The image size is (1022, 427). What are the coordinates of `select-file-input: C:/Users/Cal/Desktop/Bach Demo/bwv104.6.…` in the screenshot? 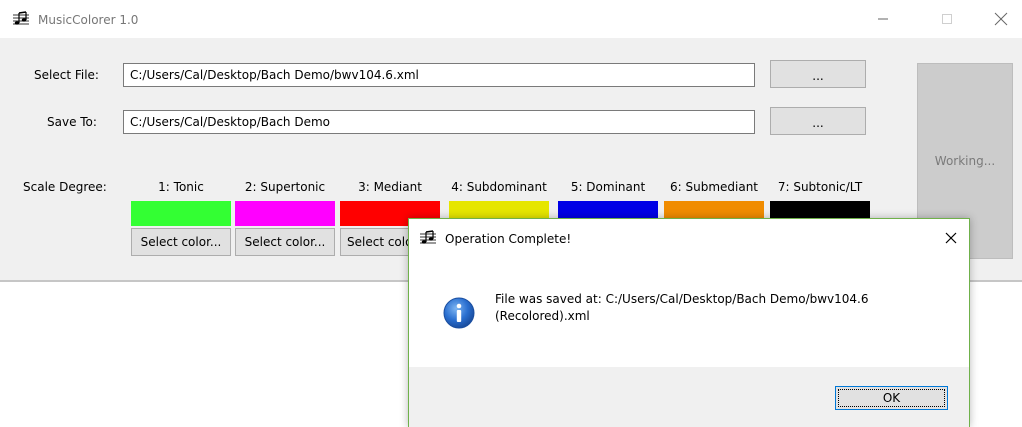 It's located at (439, 75).